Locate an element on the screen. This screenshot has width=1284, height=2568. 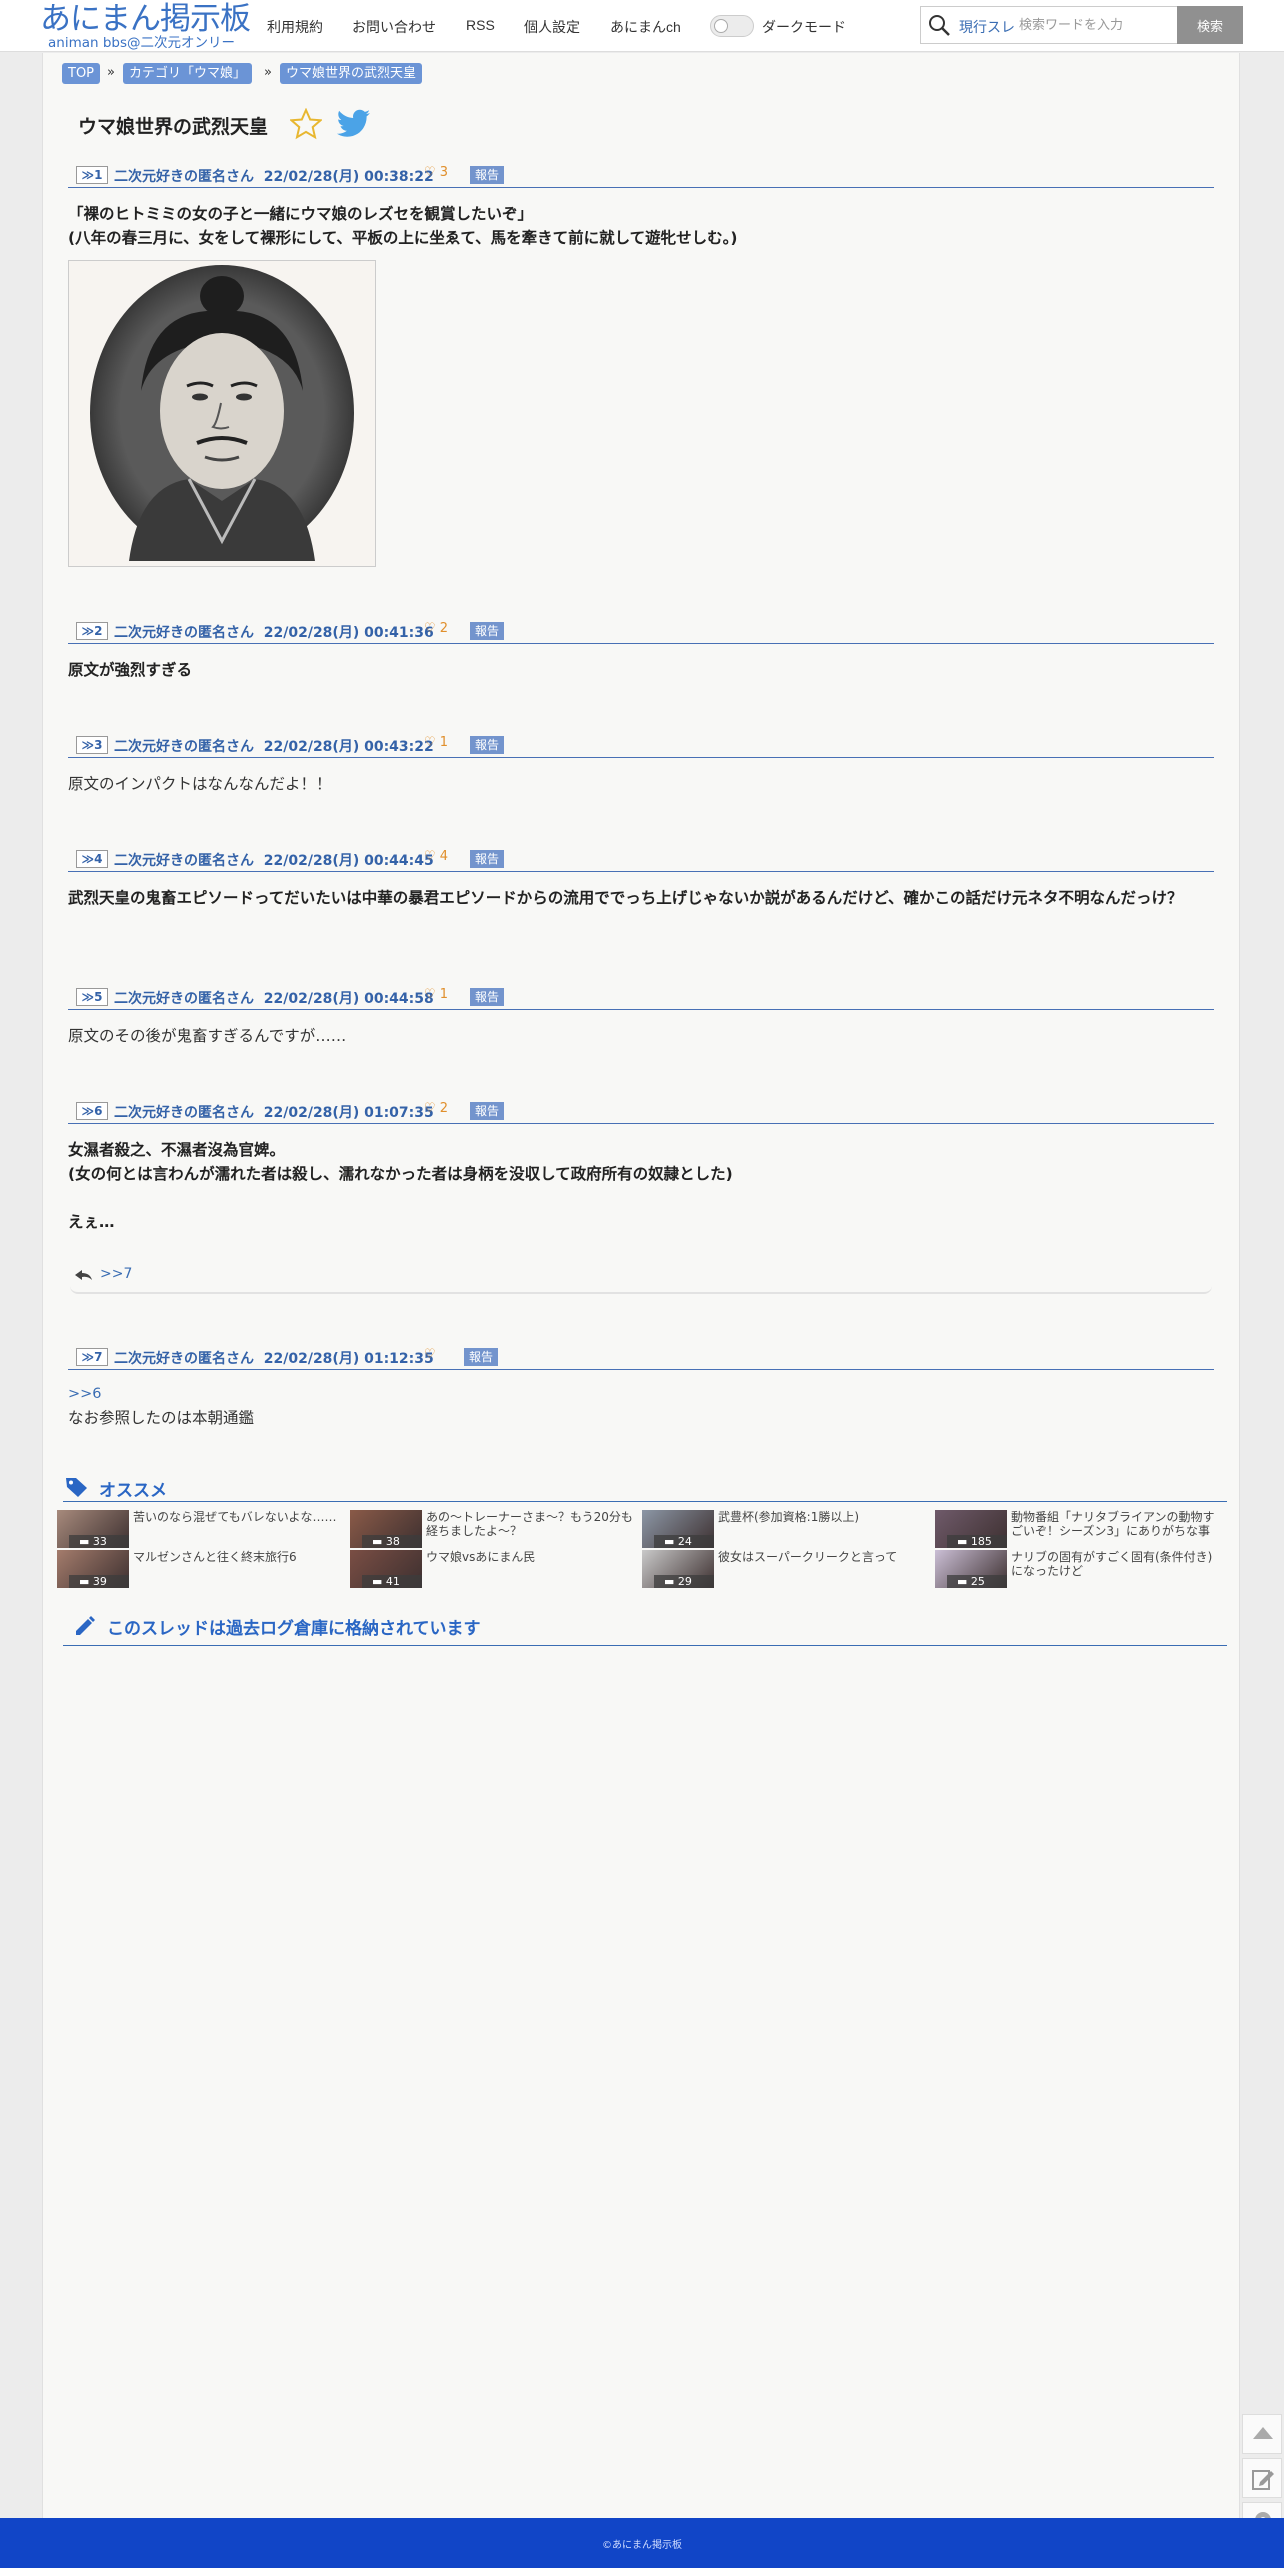
recommend-item: ▬ 24 武豊杯(参加資格:1勝以上) is located at coordinates (787, 1529).